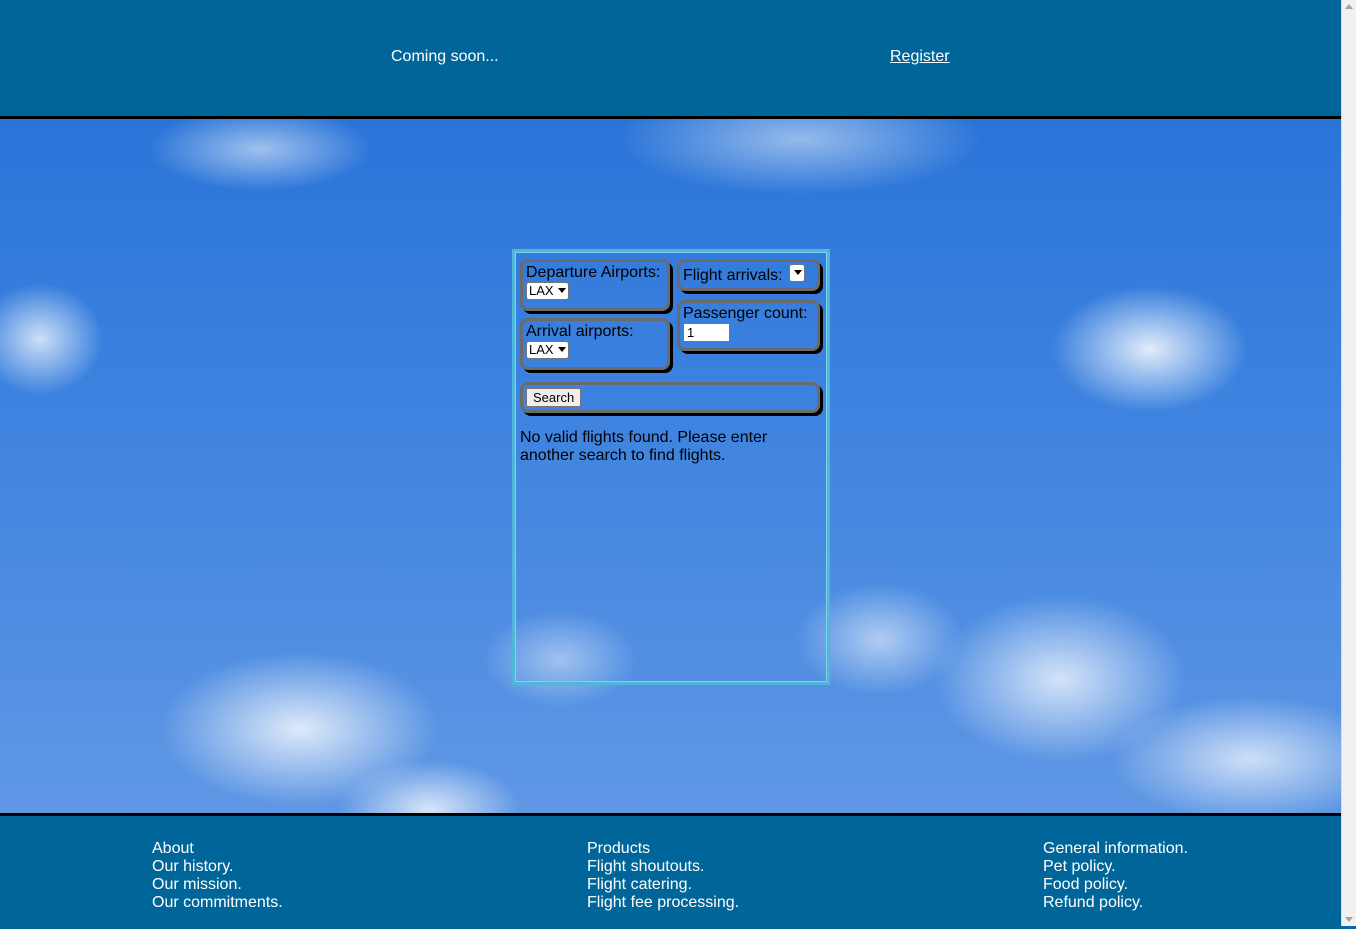 The image size is (1356, 929). What do you see at coordinates (595, 344) in the screenshot?
I see `arrival-box: Arrival airports: LAX` at bounding box center [595, 344].